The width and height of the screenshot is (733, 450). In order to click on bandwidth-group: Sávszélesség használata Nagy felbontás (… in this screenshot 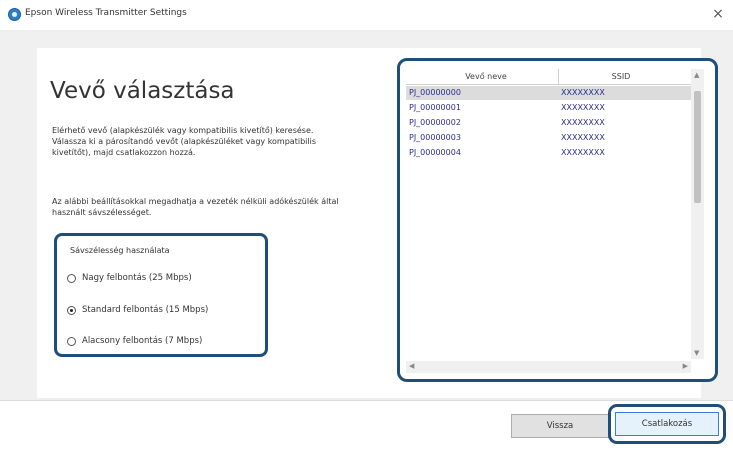, I will do `click(161, 295)`.